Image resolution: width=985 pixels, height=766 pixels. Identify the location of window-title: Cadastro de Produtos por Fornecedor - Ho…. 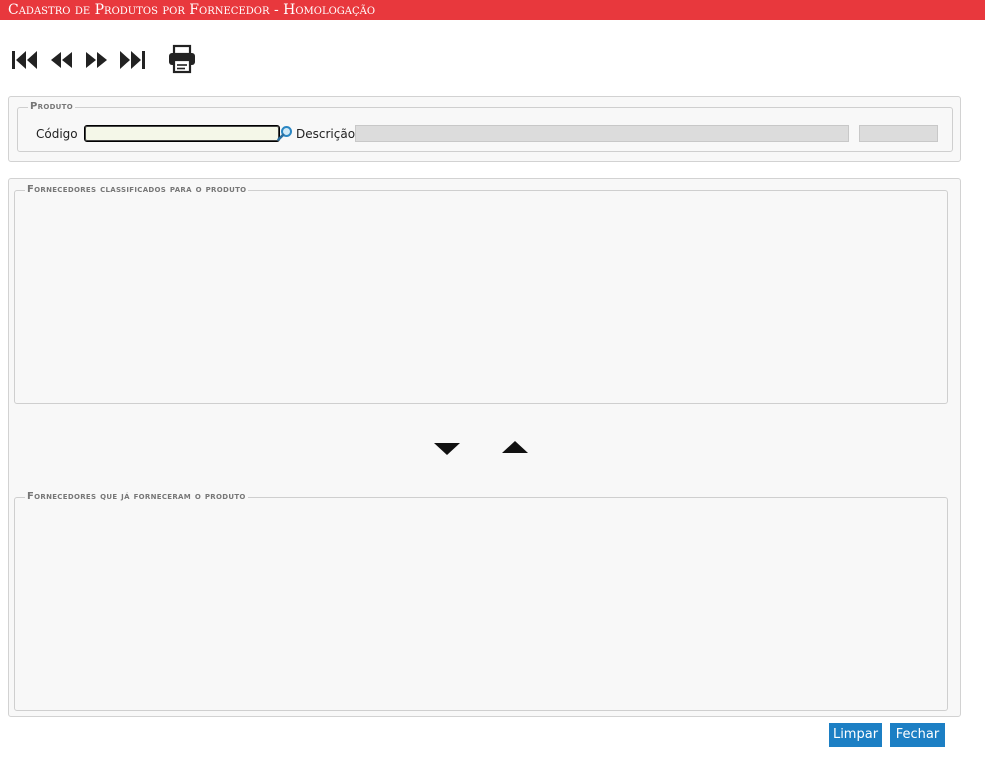
(192, 10).